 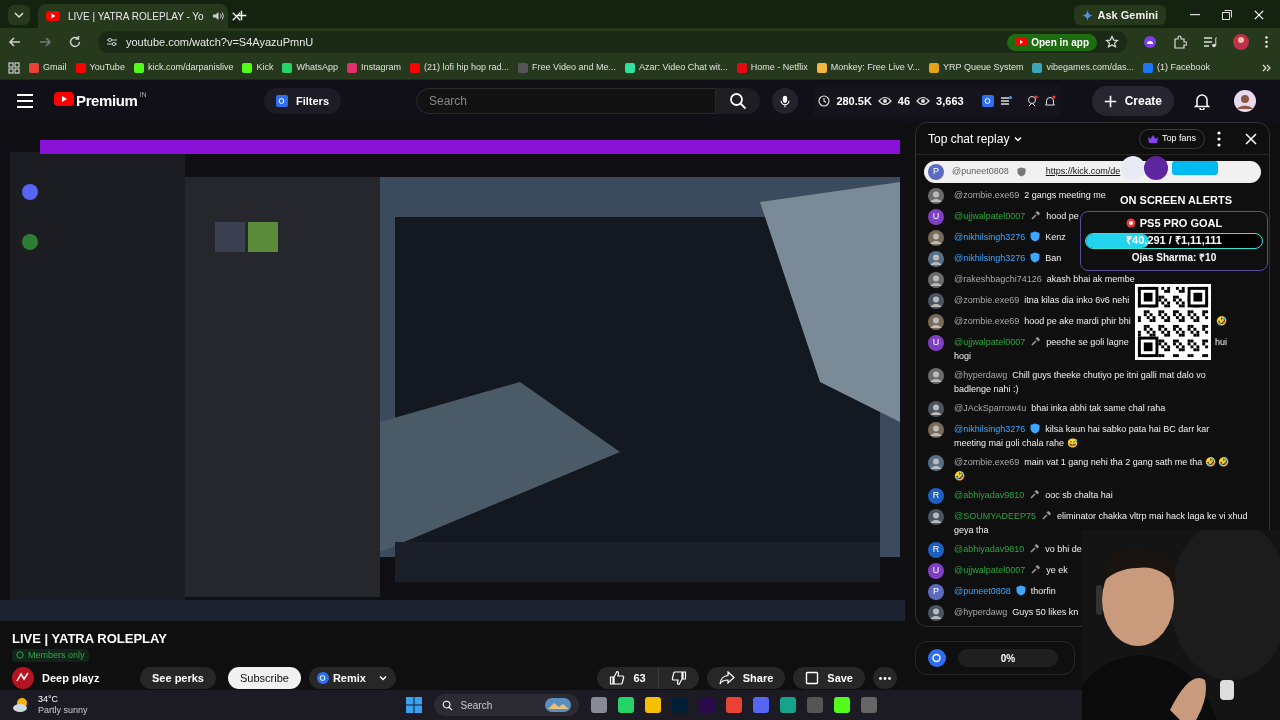 I want to click on dislike-button, so click(x=678, y=678).